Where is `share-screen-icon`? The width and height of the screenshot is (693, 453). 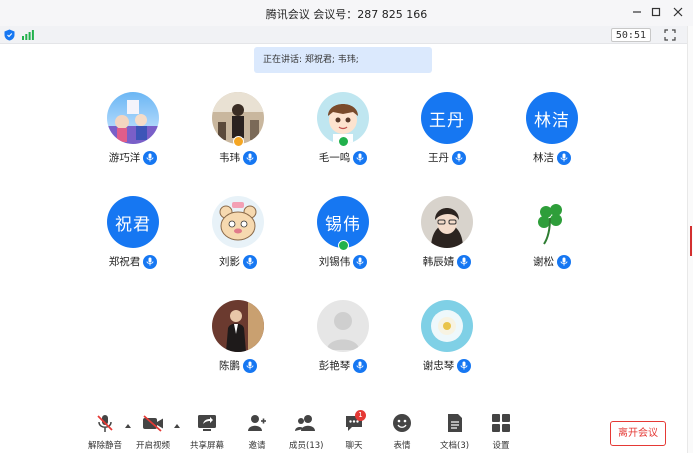
share-screen-icon is located at coordinates (207, 423).